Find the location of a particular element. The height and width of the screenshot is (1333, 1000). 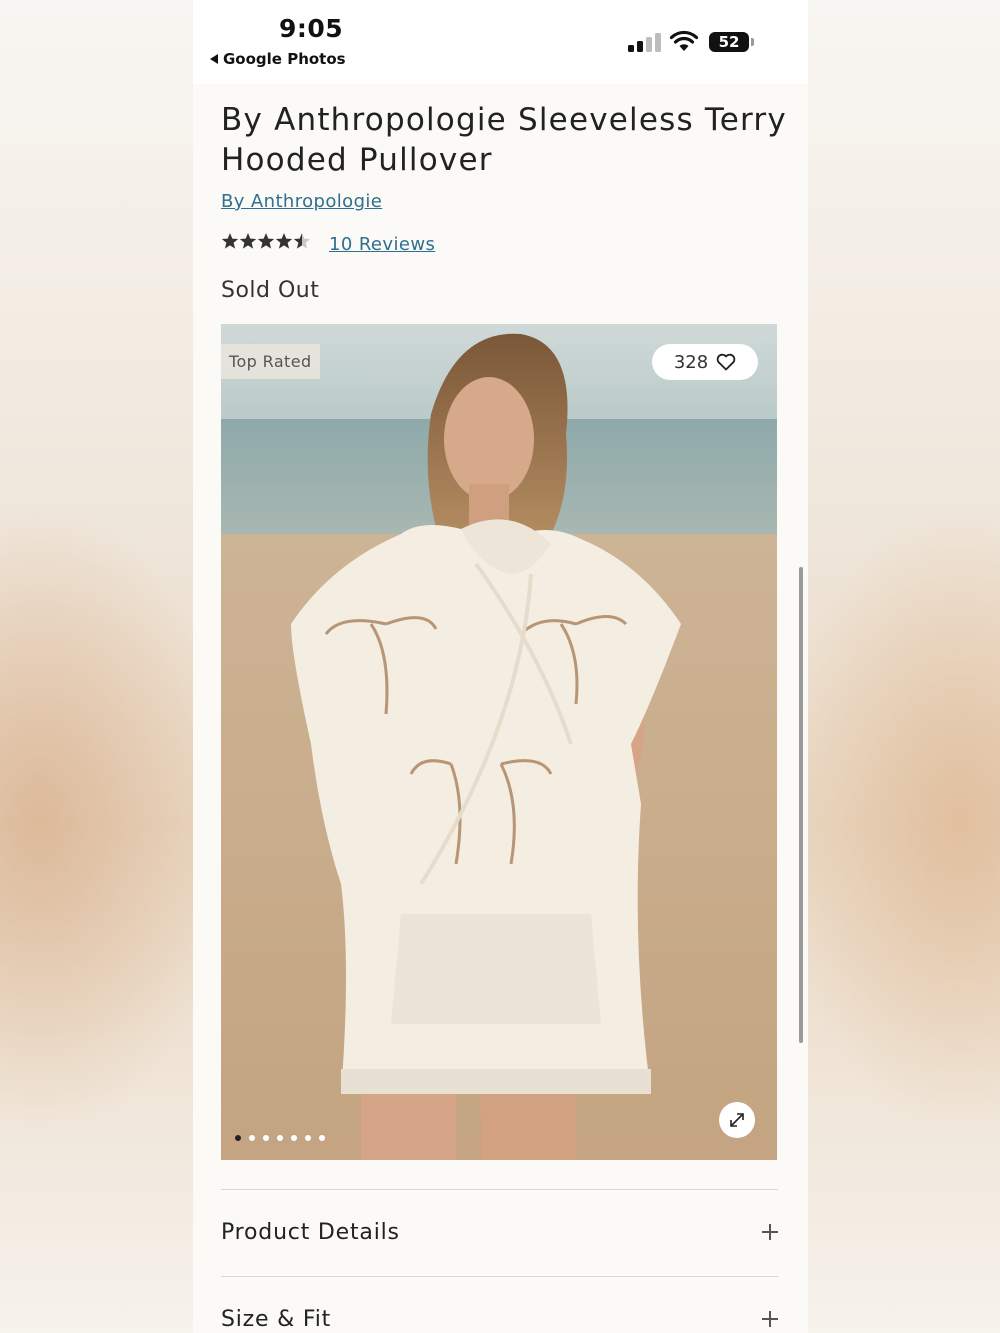

top-rated-badge: Top Rated is located at coordinates (270, 361).